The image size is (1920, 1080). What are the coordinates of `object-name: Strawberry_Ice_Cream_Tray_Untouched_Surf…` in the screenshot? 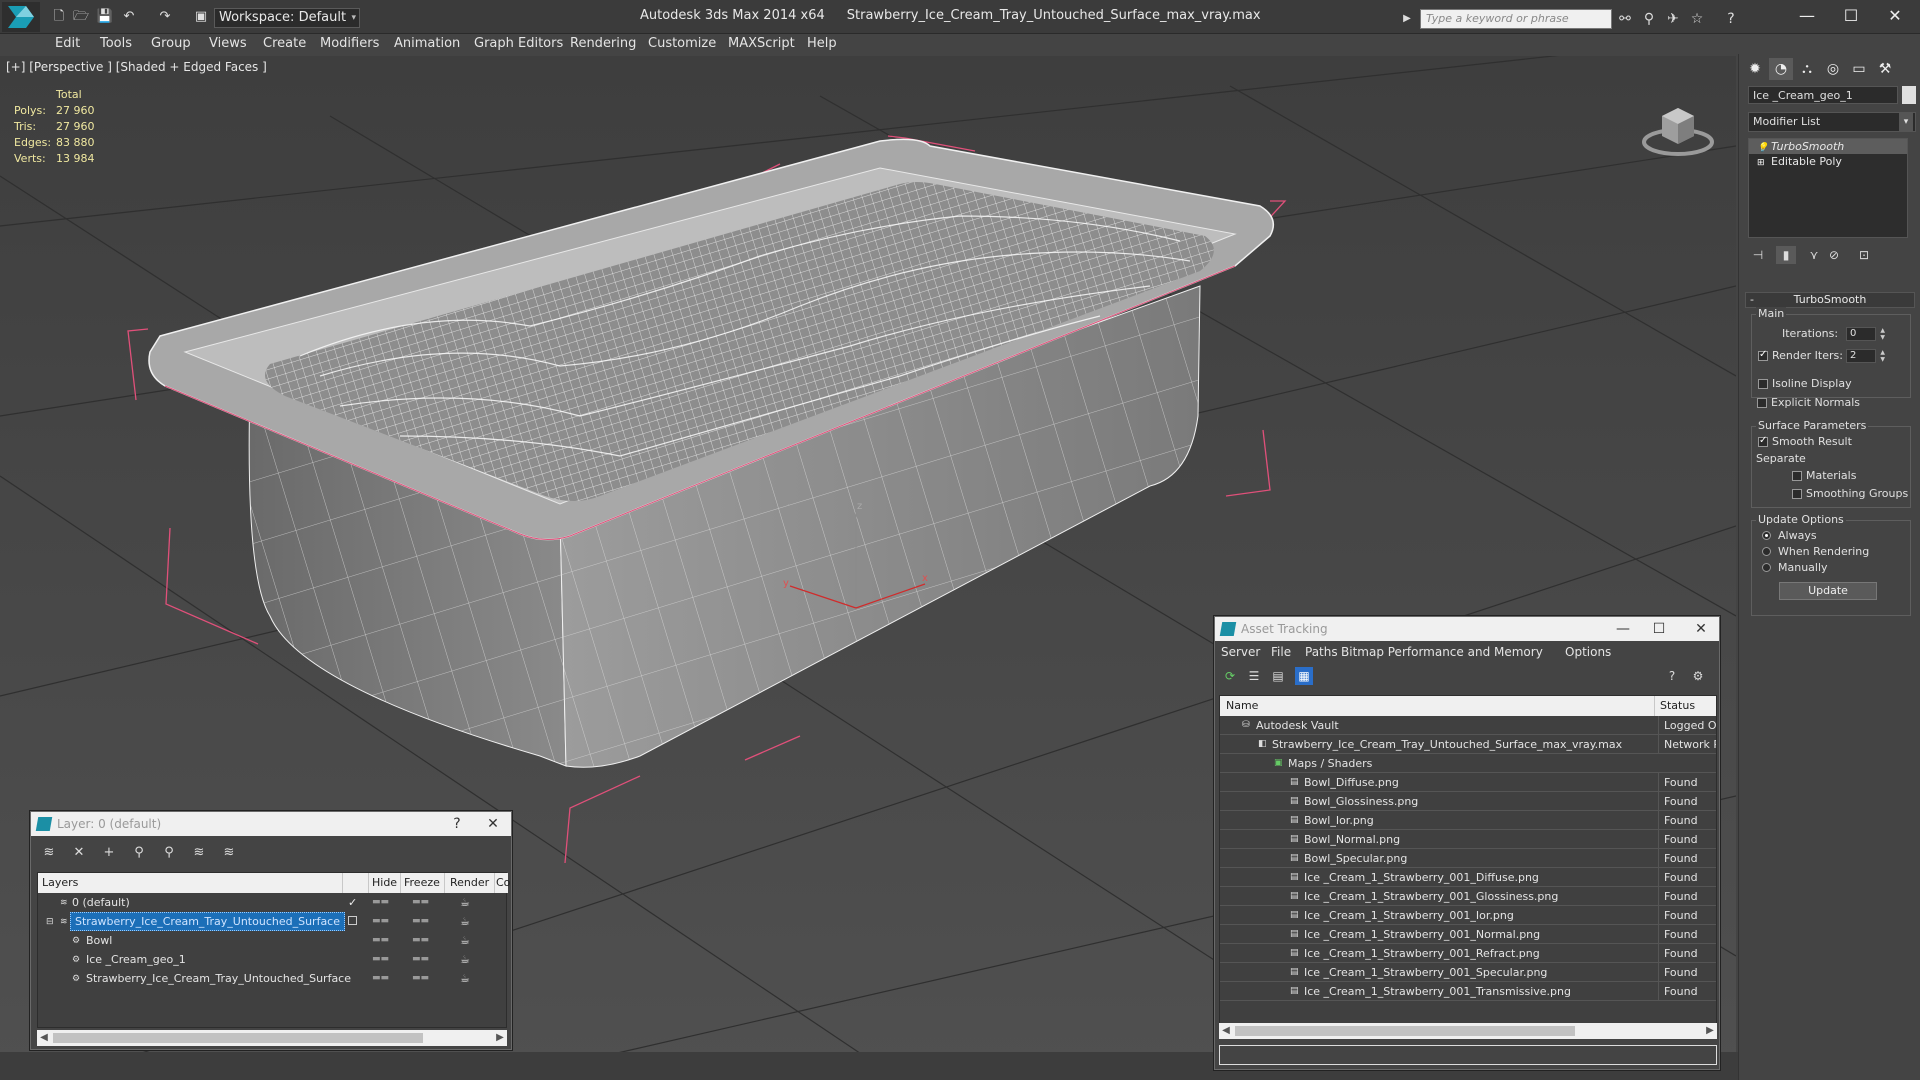 It's located at (218, 978).